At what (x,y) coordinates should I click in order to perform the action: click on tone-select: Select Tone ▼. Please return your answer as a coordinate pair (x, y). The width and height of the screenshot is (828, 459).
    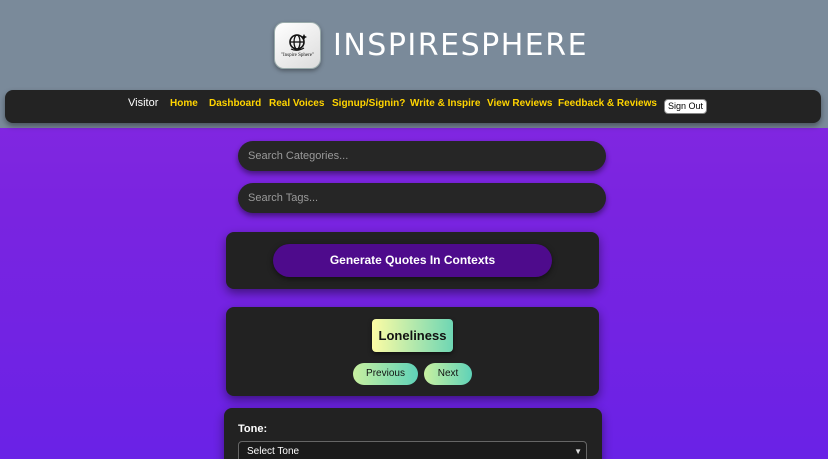
    Looking at the image, I should click on (412, 450).